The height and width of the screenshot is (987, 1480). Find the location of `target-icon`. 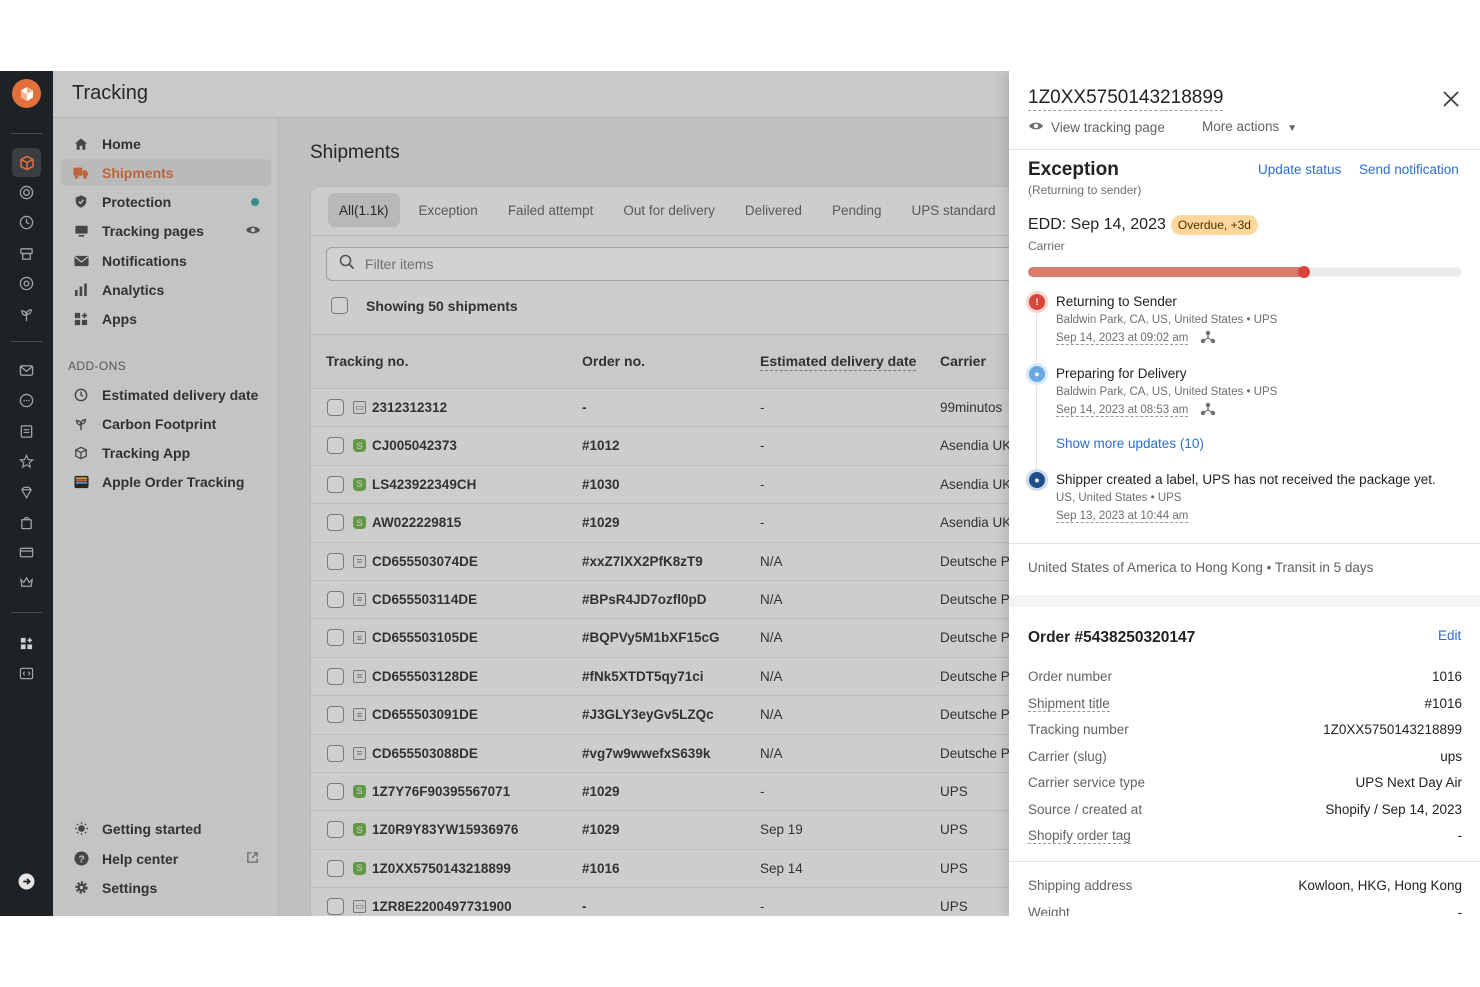

target-icon is located at coordinates (26, 192).